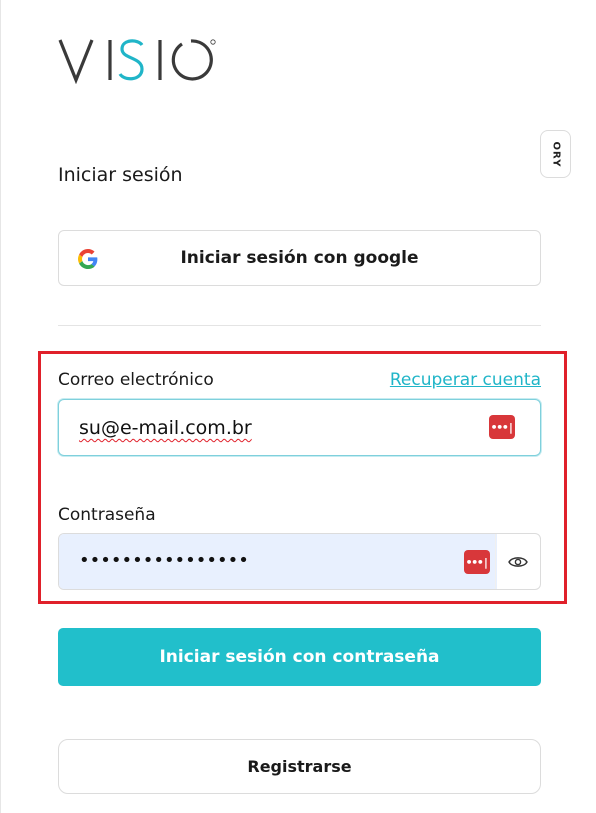 The width and height of the screenshot is (596, 813). I want to click on ory-badge-label: ORY, so click(555, 154).